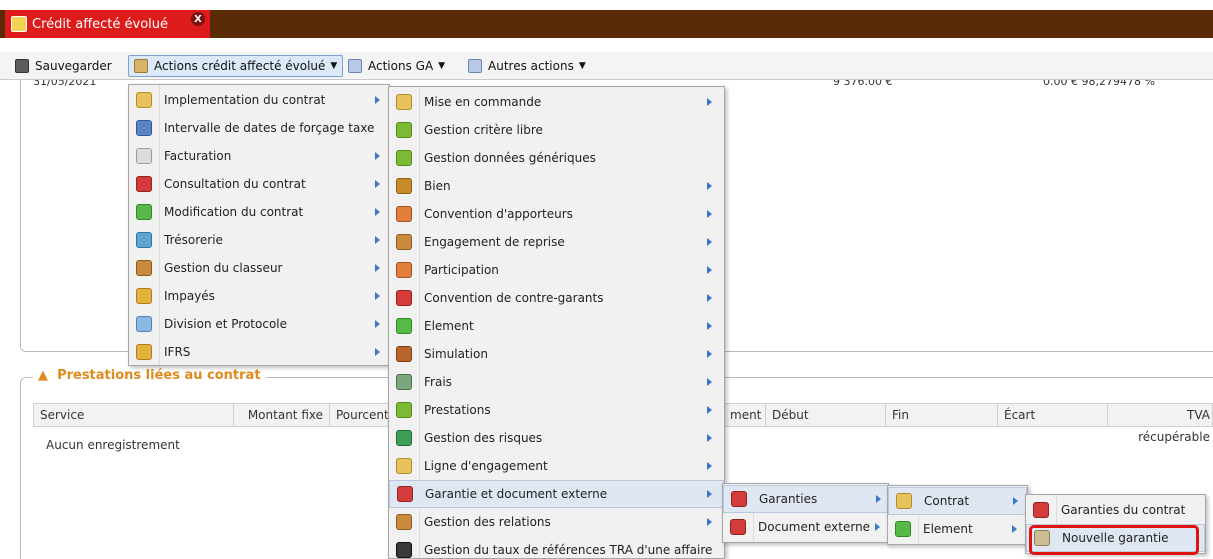  I want to click on column-header: Début, so click(826, 415).